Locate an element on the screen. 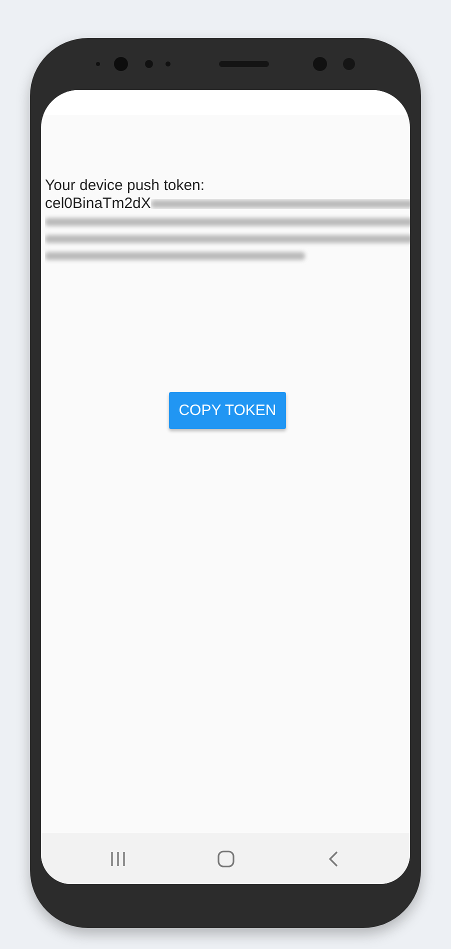 The width and height of the screenshot is (451, 949). home-icon is located at coordinates (225, 859).